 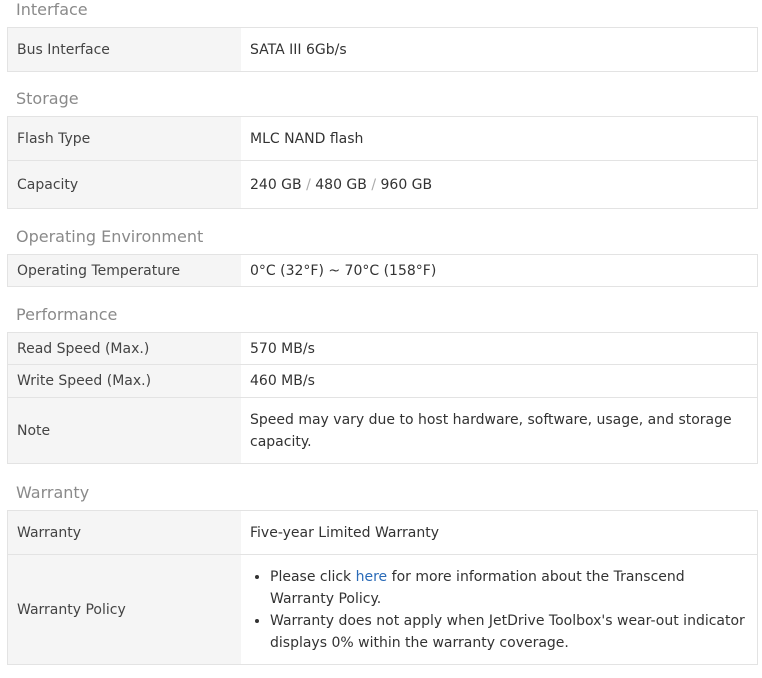 What do you see at coordinates (499, 348) in the screenshot?
I see `spec-value: 570 MB/s` at bounding box center [499, 348].